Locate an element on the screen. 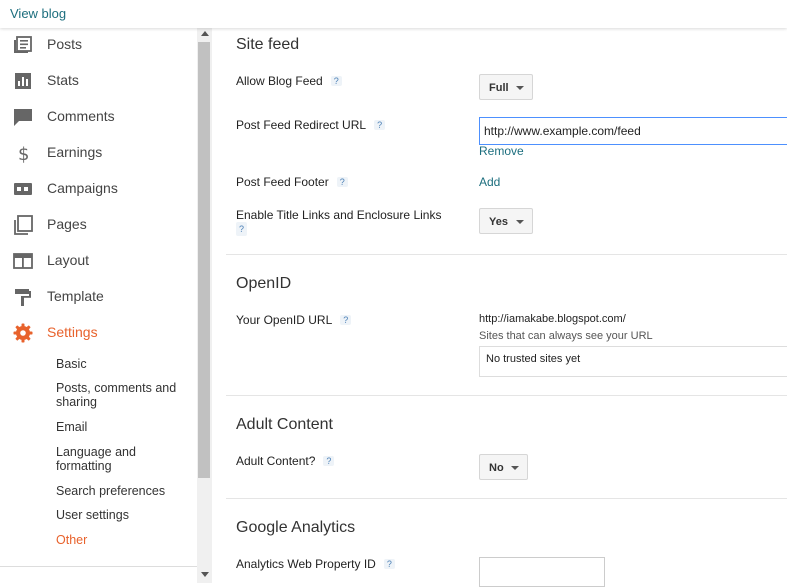  campaigns-icon is located at coordinates (23, 189).